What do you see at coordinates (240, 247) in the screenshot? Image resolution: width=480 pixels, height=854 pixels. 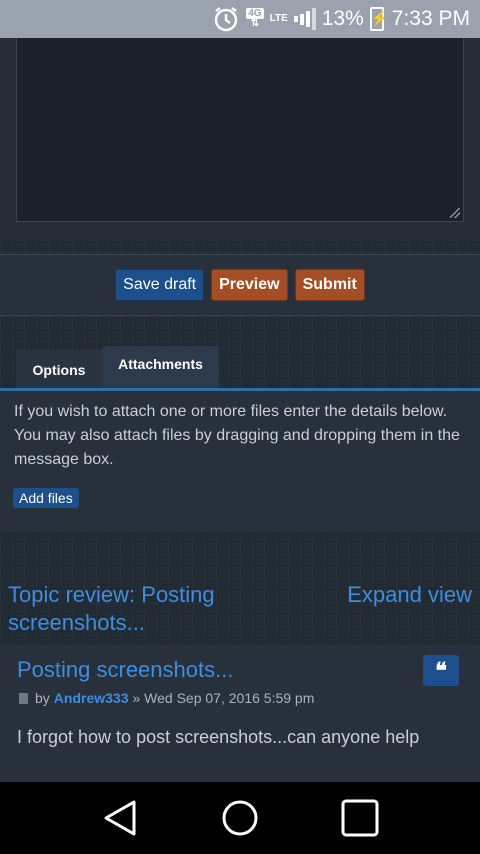 I see `separator` at bounding box center [240, 247].